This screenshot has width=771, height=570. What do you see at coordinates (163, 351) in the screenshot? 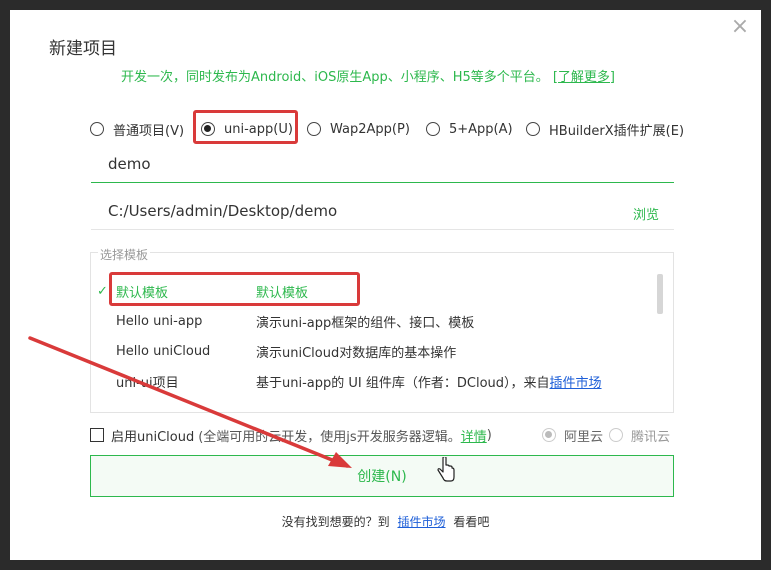
I see `template-name: Hello uniCloud` at bounding box center [163, 351].